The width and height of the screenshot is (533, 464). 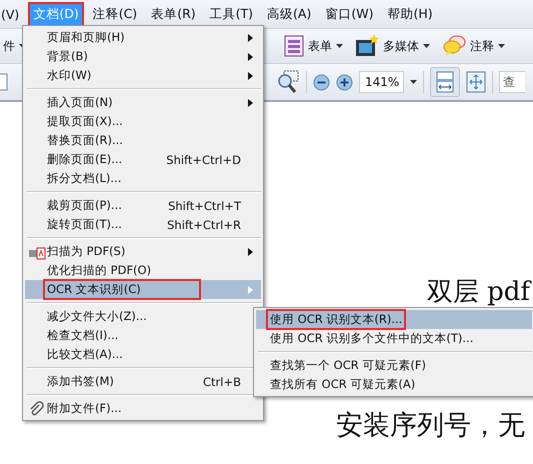 I want to click on menu-title: (V), so click(x=12, y=14).